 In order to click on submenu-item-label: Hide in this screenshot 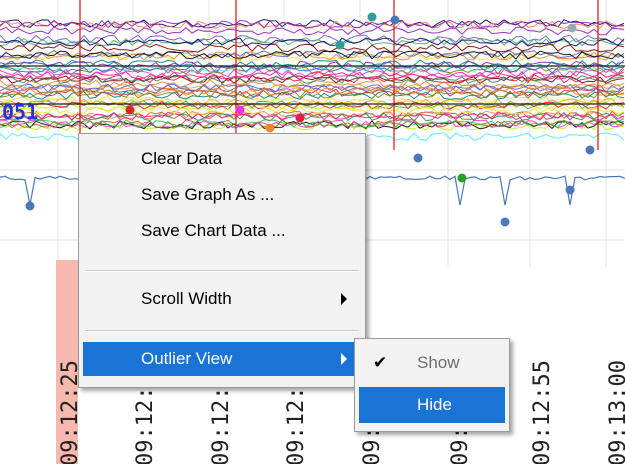, I will do `click(434, 404)`.